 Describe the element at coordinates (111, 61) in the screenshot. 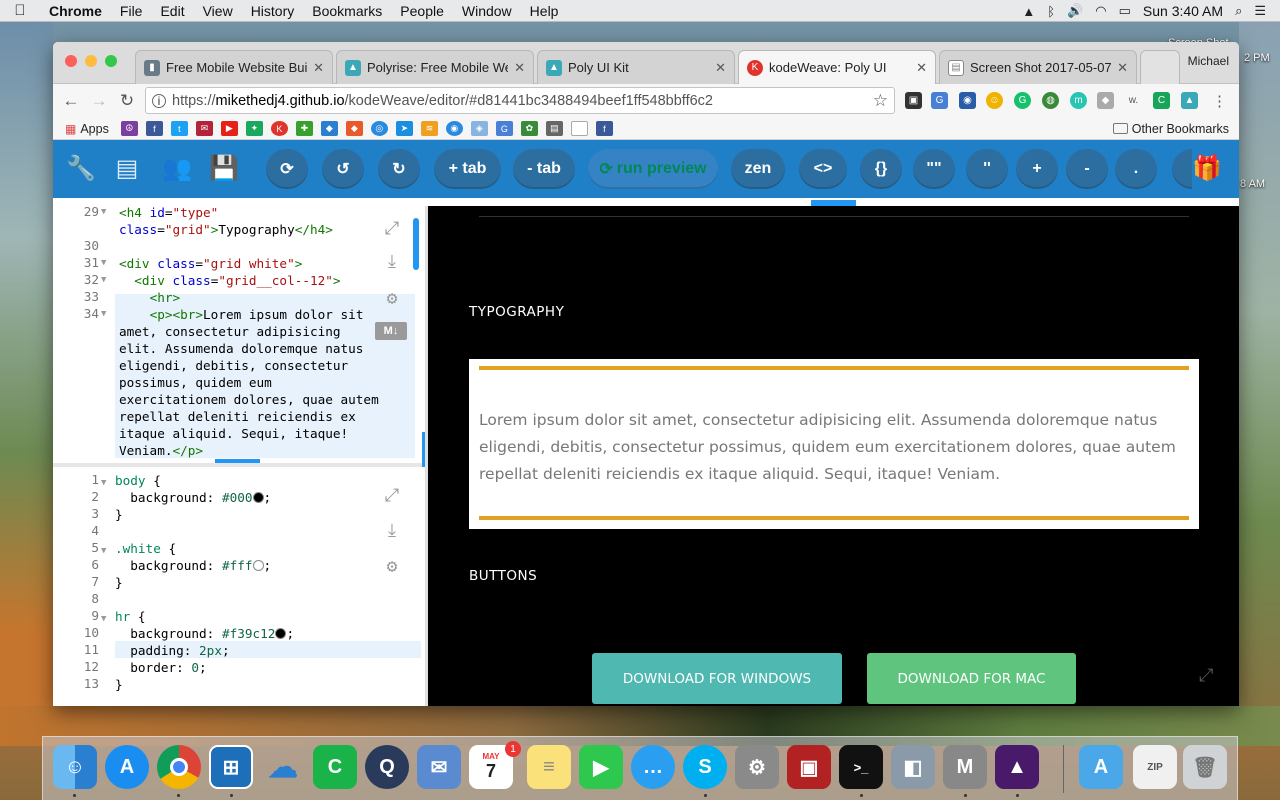

I see `zoom-window-button` at that location.